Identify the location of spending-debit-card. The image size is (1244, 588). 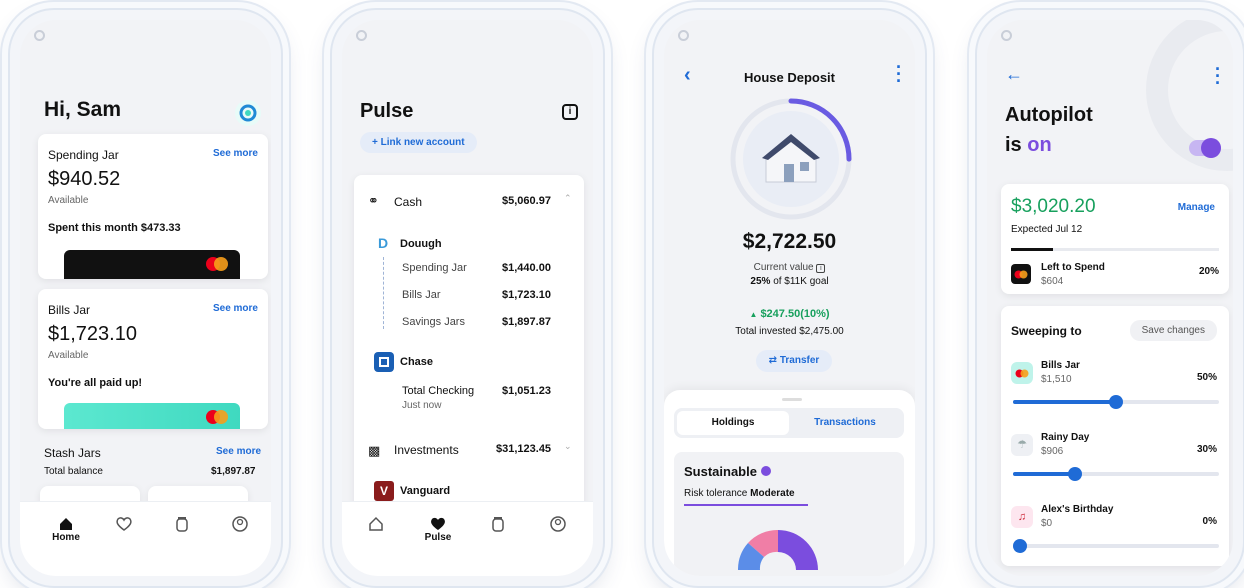
(152, 264).